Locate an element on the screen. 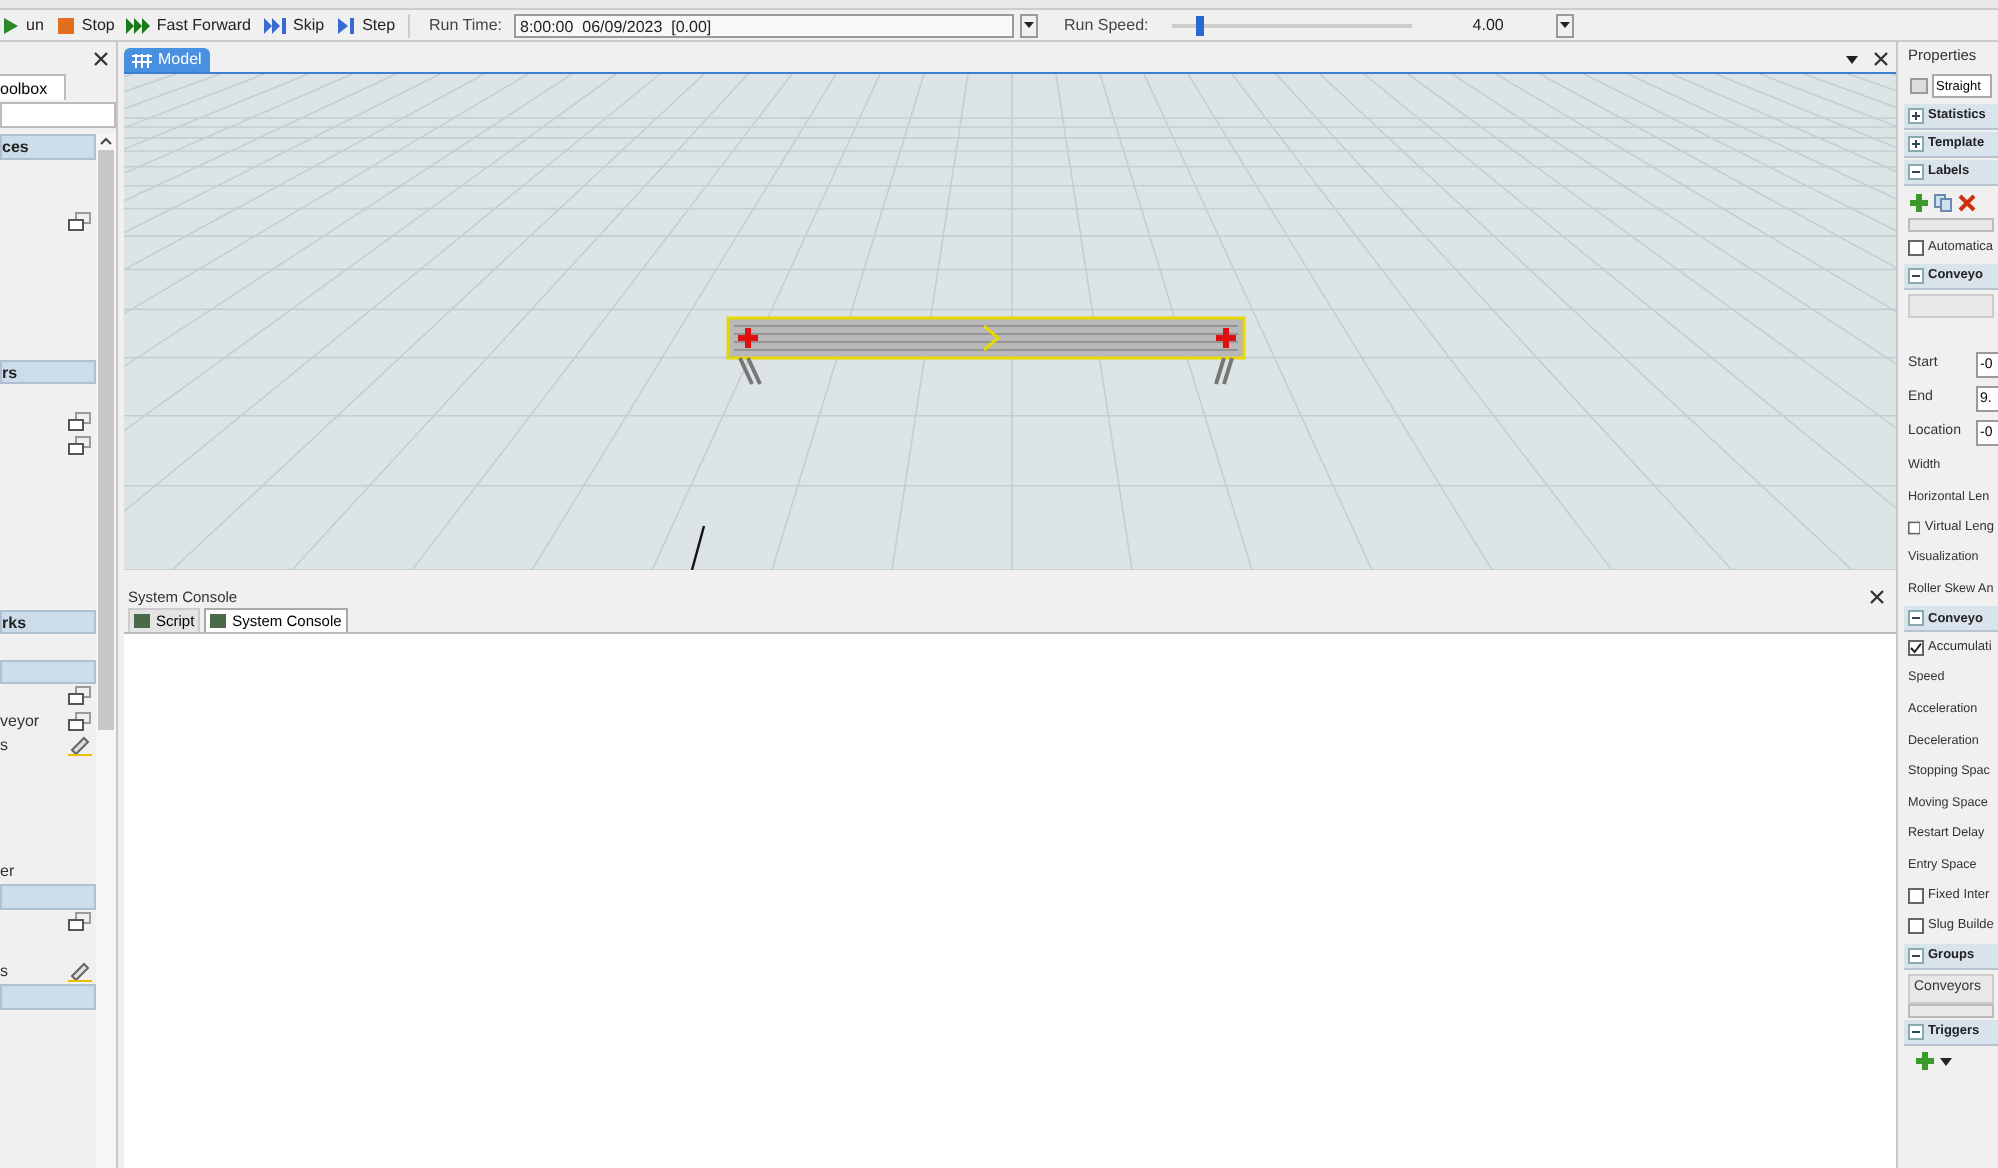 The image size is (1998, 1168). toolbar-button: Step is located at coordinates (366, 25).